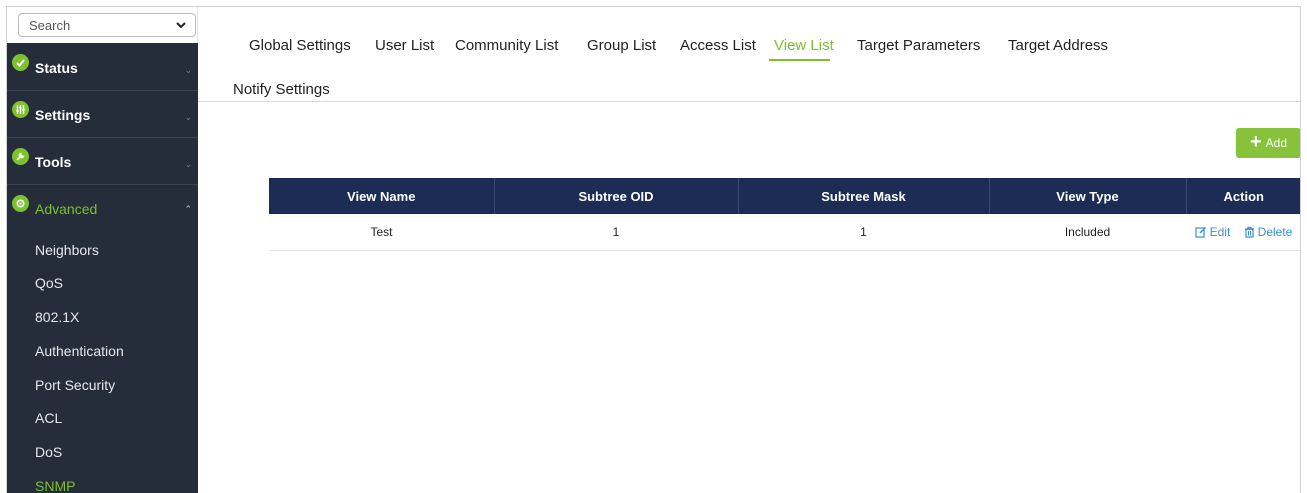  I want to click on tab-user-list: User List, so click(404, 45).